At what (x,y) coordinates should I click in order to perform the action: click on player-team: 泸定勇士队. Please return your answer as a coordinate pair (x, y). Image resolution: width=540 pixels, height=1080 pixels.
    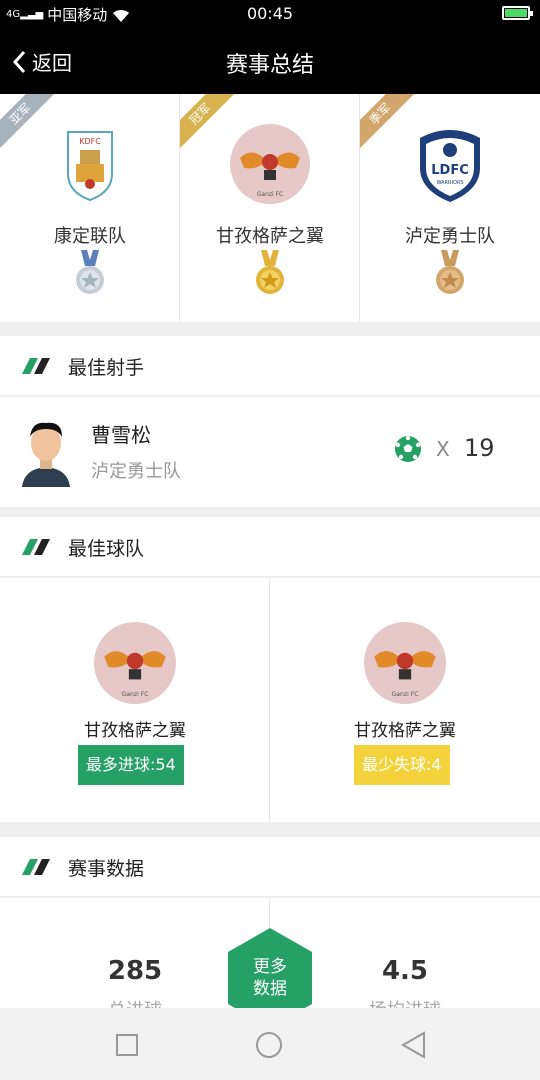
    Looking at the image, I should click on (136, 471).